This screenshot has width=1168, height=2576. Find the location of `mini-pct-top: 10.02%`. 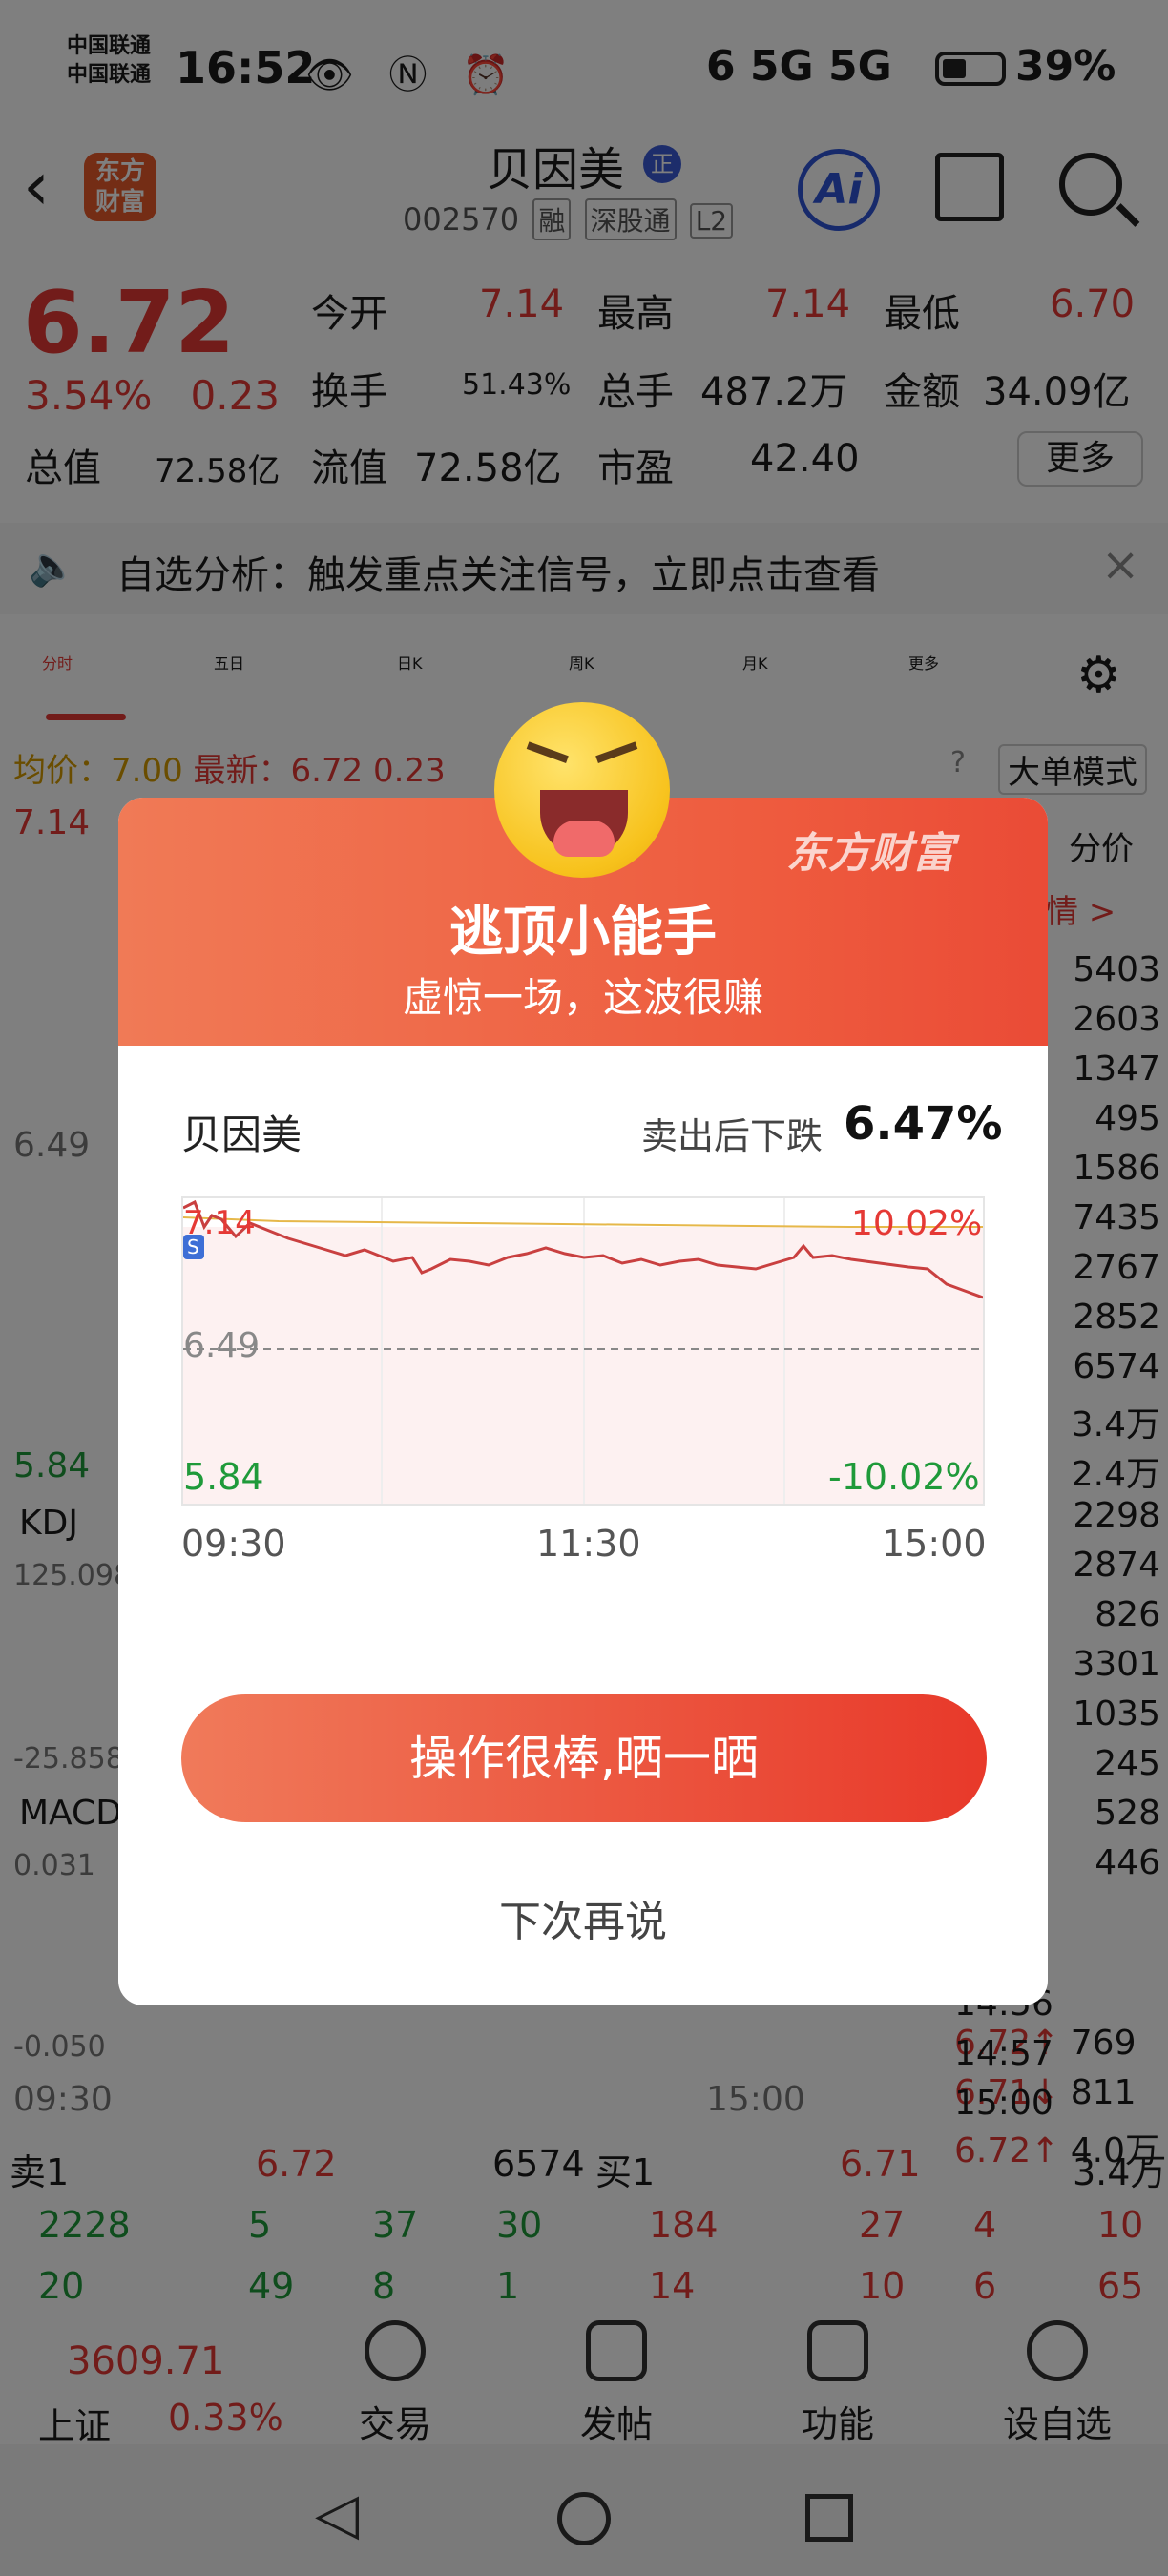

mini-pct-top: 10.02% is located at coordinates (917, 1223).